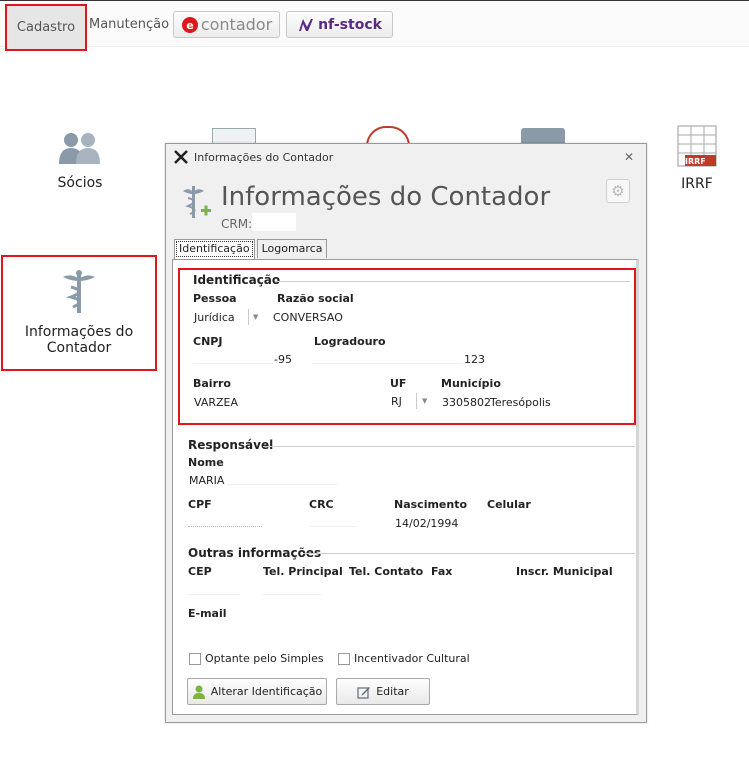 The height and width of the screenshot is (762, 749). Describe the element at coordinates (200, 504) in the screenshot. I see `cpf-label: CPF` at that location.